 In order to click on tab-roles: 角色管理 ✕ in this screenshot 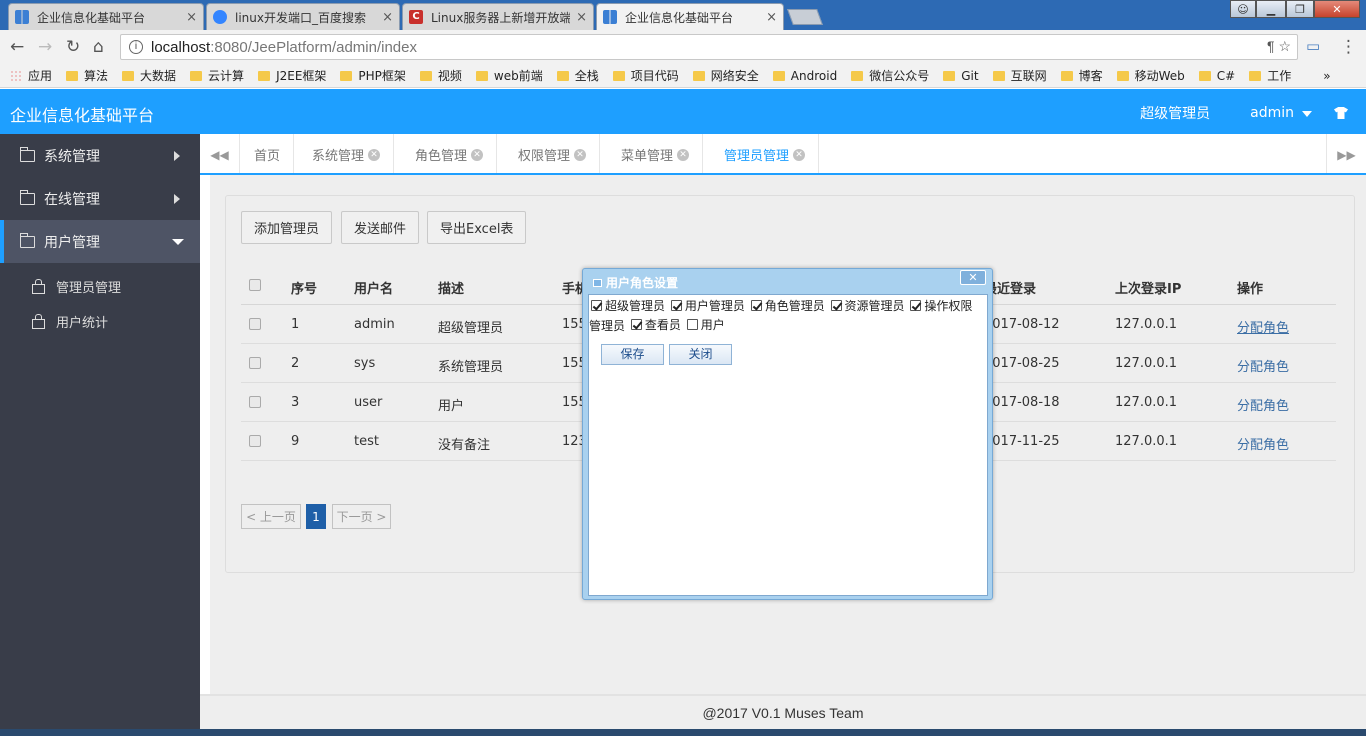, I will do `click(450, 154)`.